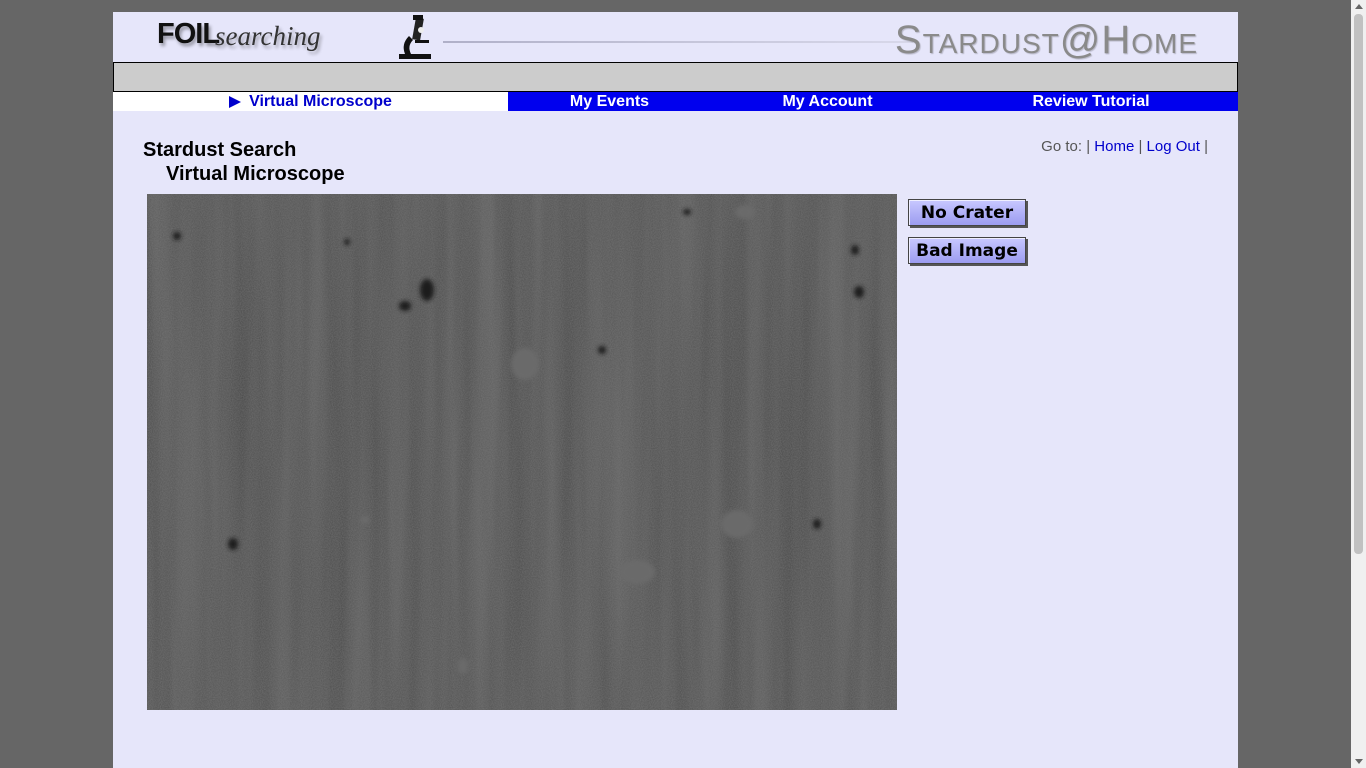  I want to click on banner-divider-line, so click(678, 42).